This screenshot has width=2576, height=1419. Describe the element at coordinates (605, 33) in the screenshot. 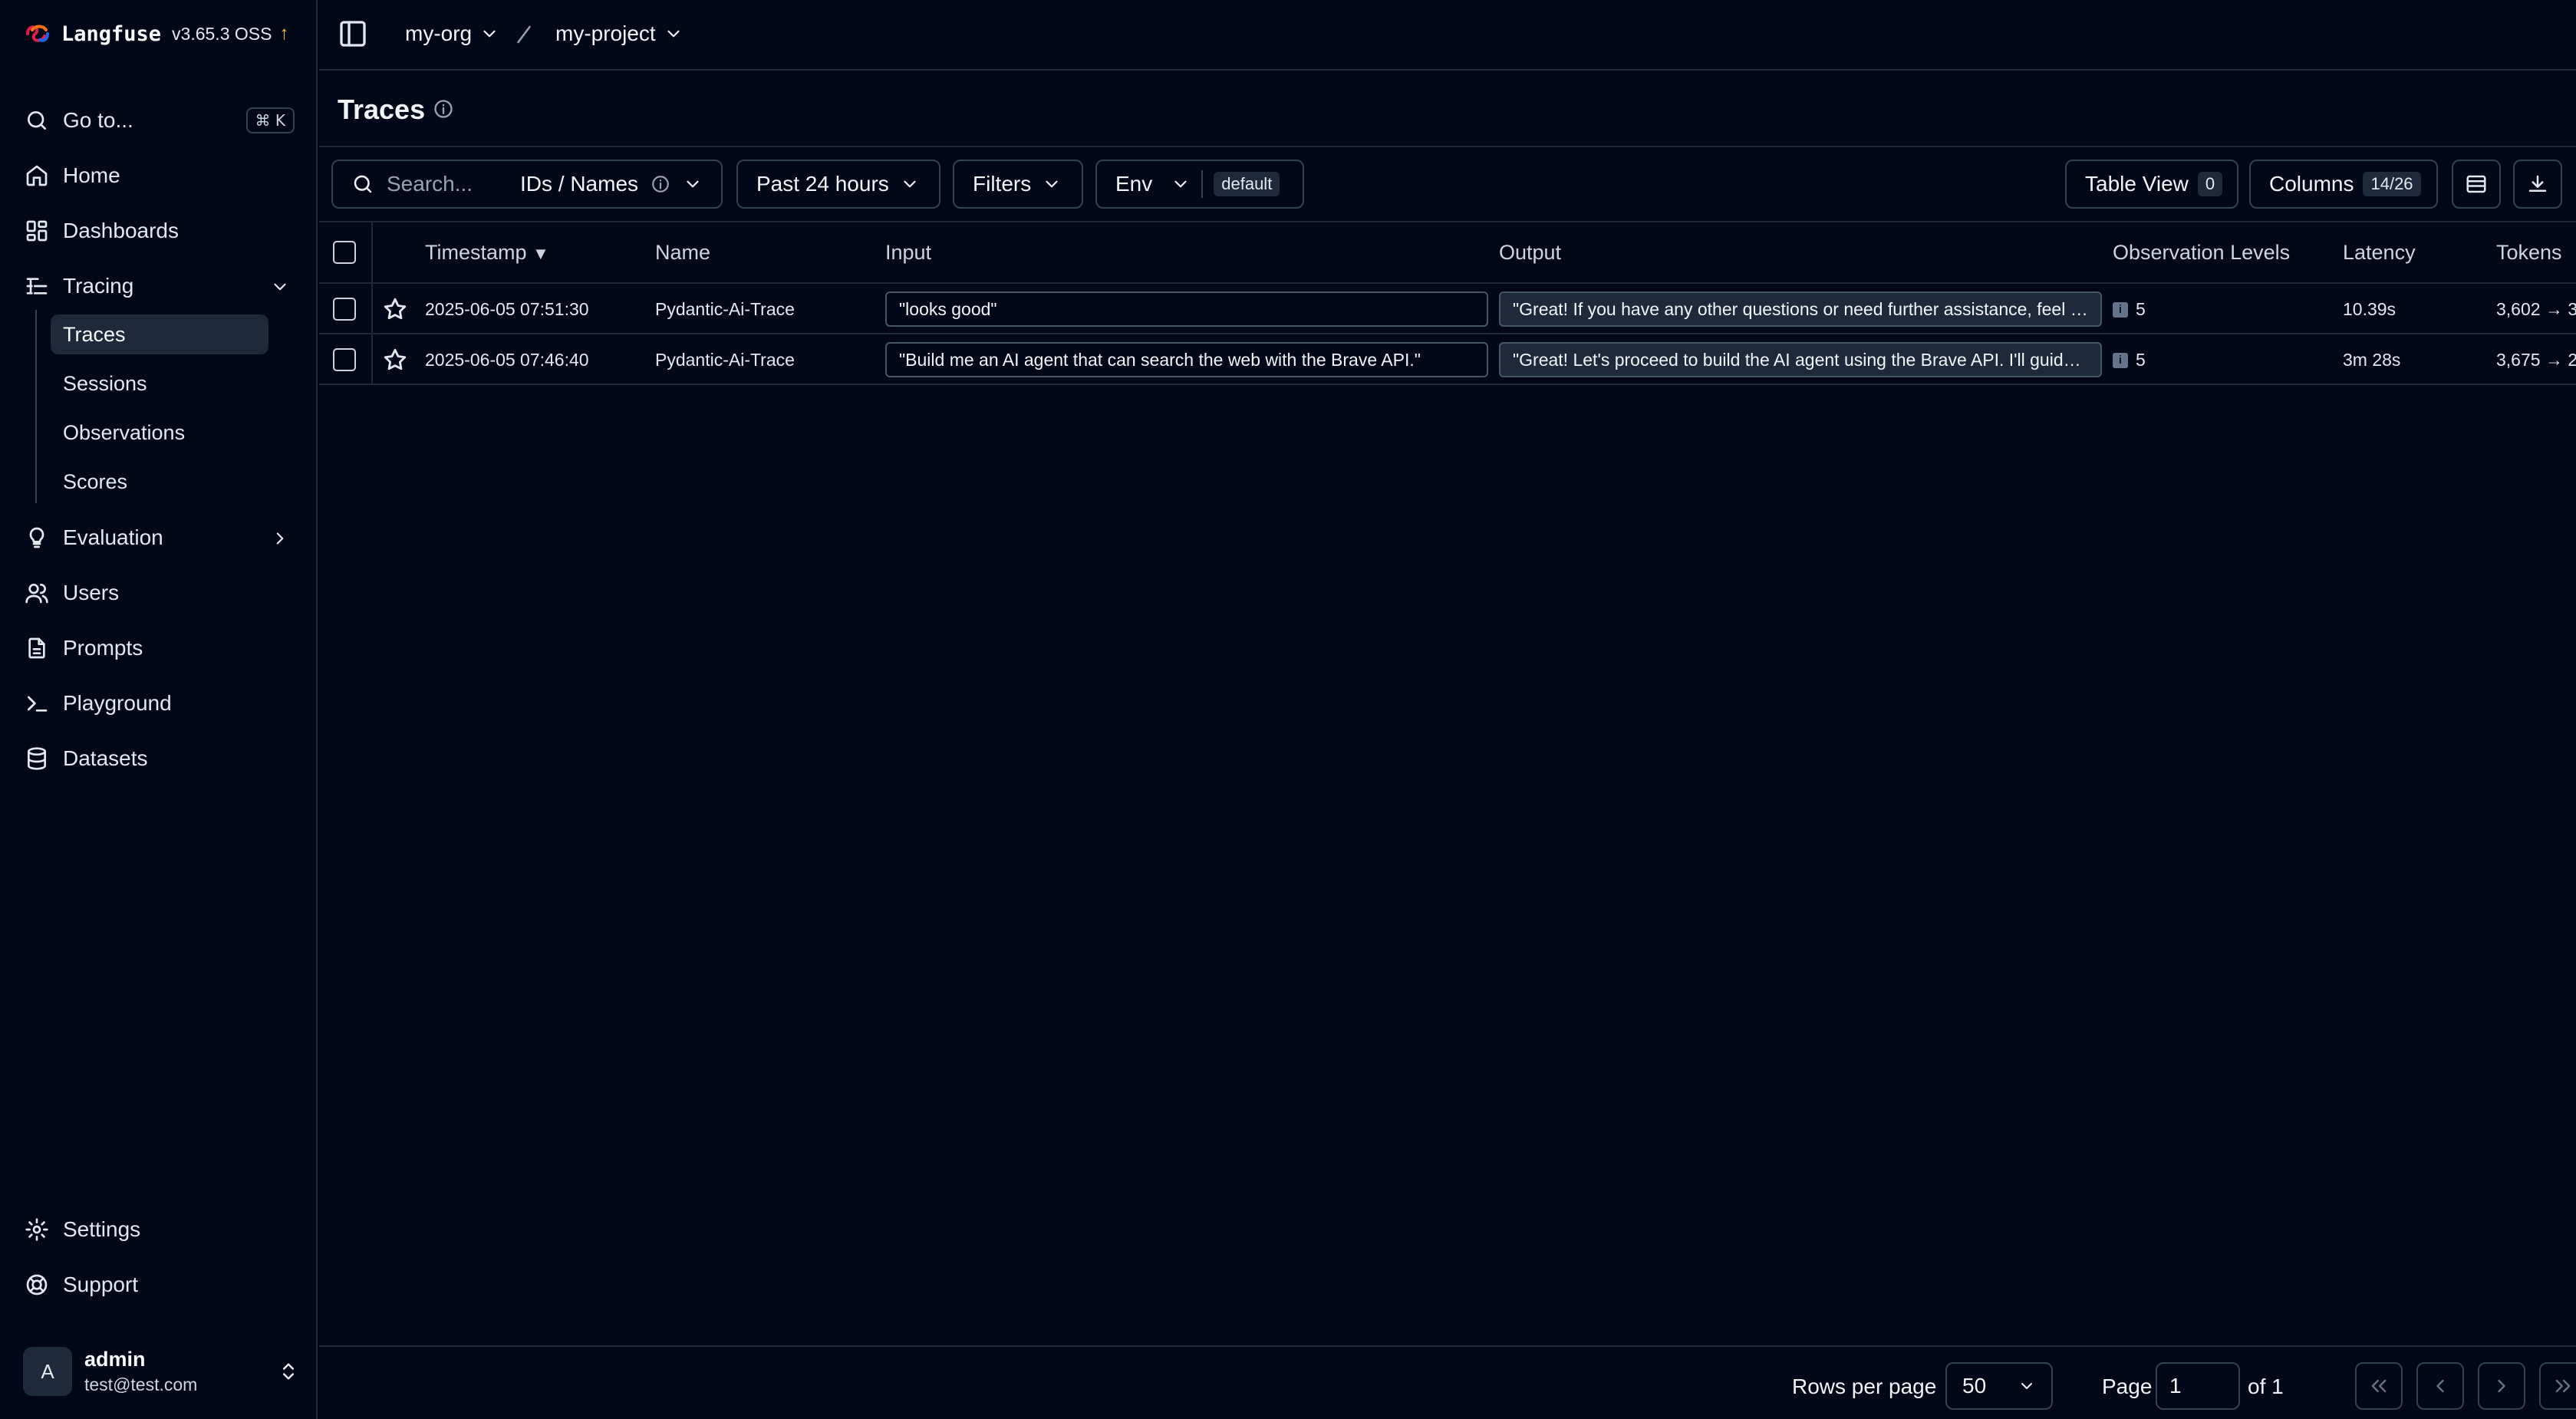

I see `project-name: my-project` at that location.